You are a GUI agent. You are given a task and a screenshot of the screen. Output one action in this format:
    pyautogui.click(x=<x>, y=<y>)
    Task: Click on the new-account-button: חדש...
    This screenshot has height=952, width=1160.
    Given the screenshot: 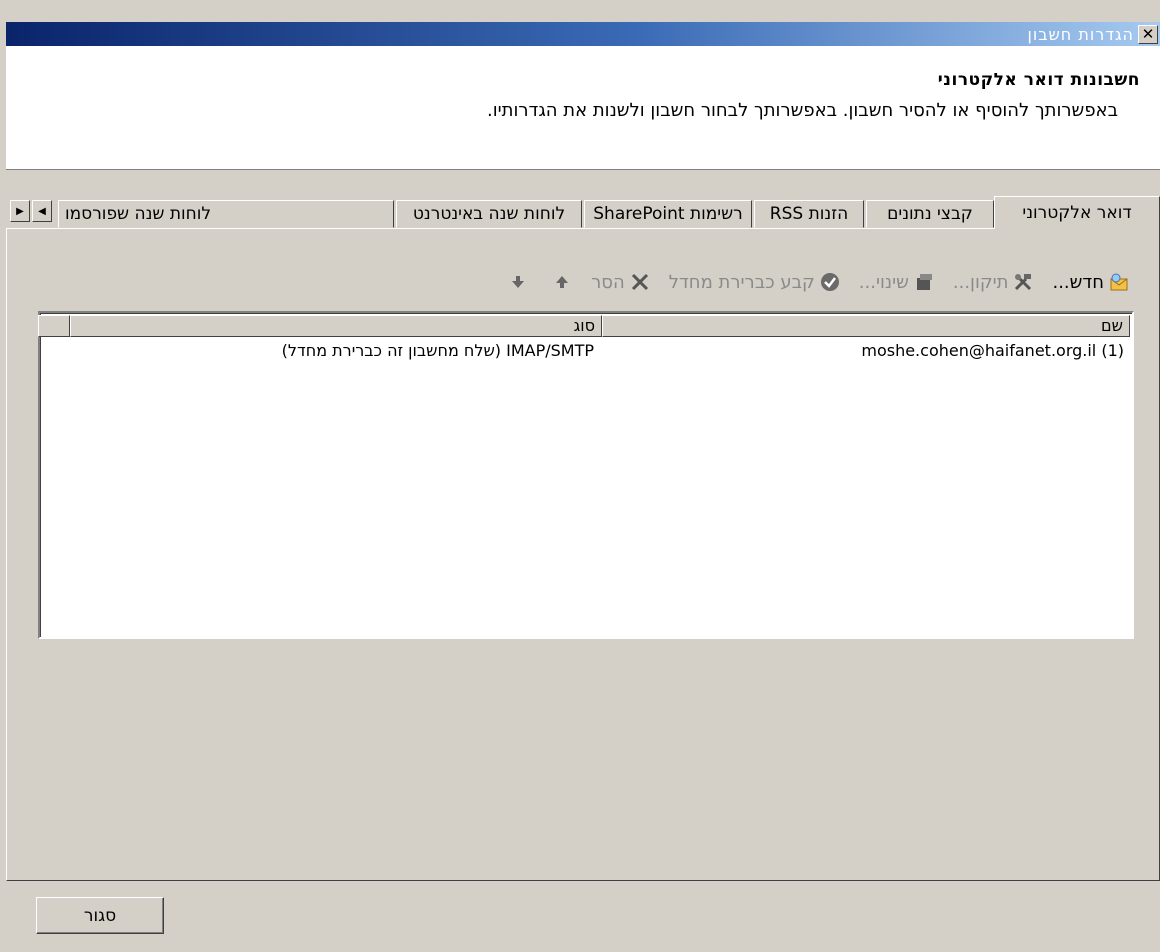 What is the action you would take?
    pyautogui.click(x=1091, y=282)
    